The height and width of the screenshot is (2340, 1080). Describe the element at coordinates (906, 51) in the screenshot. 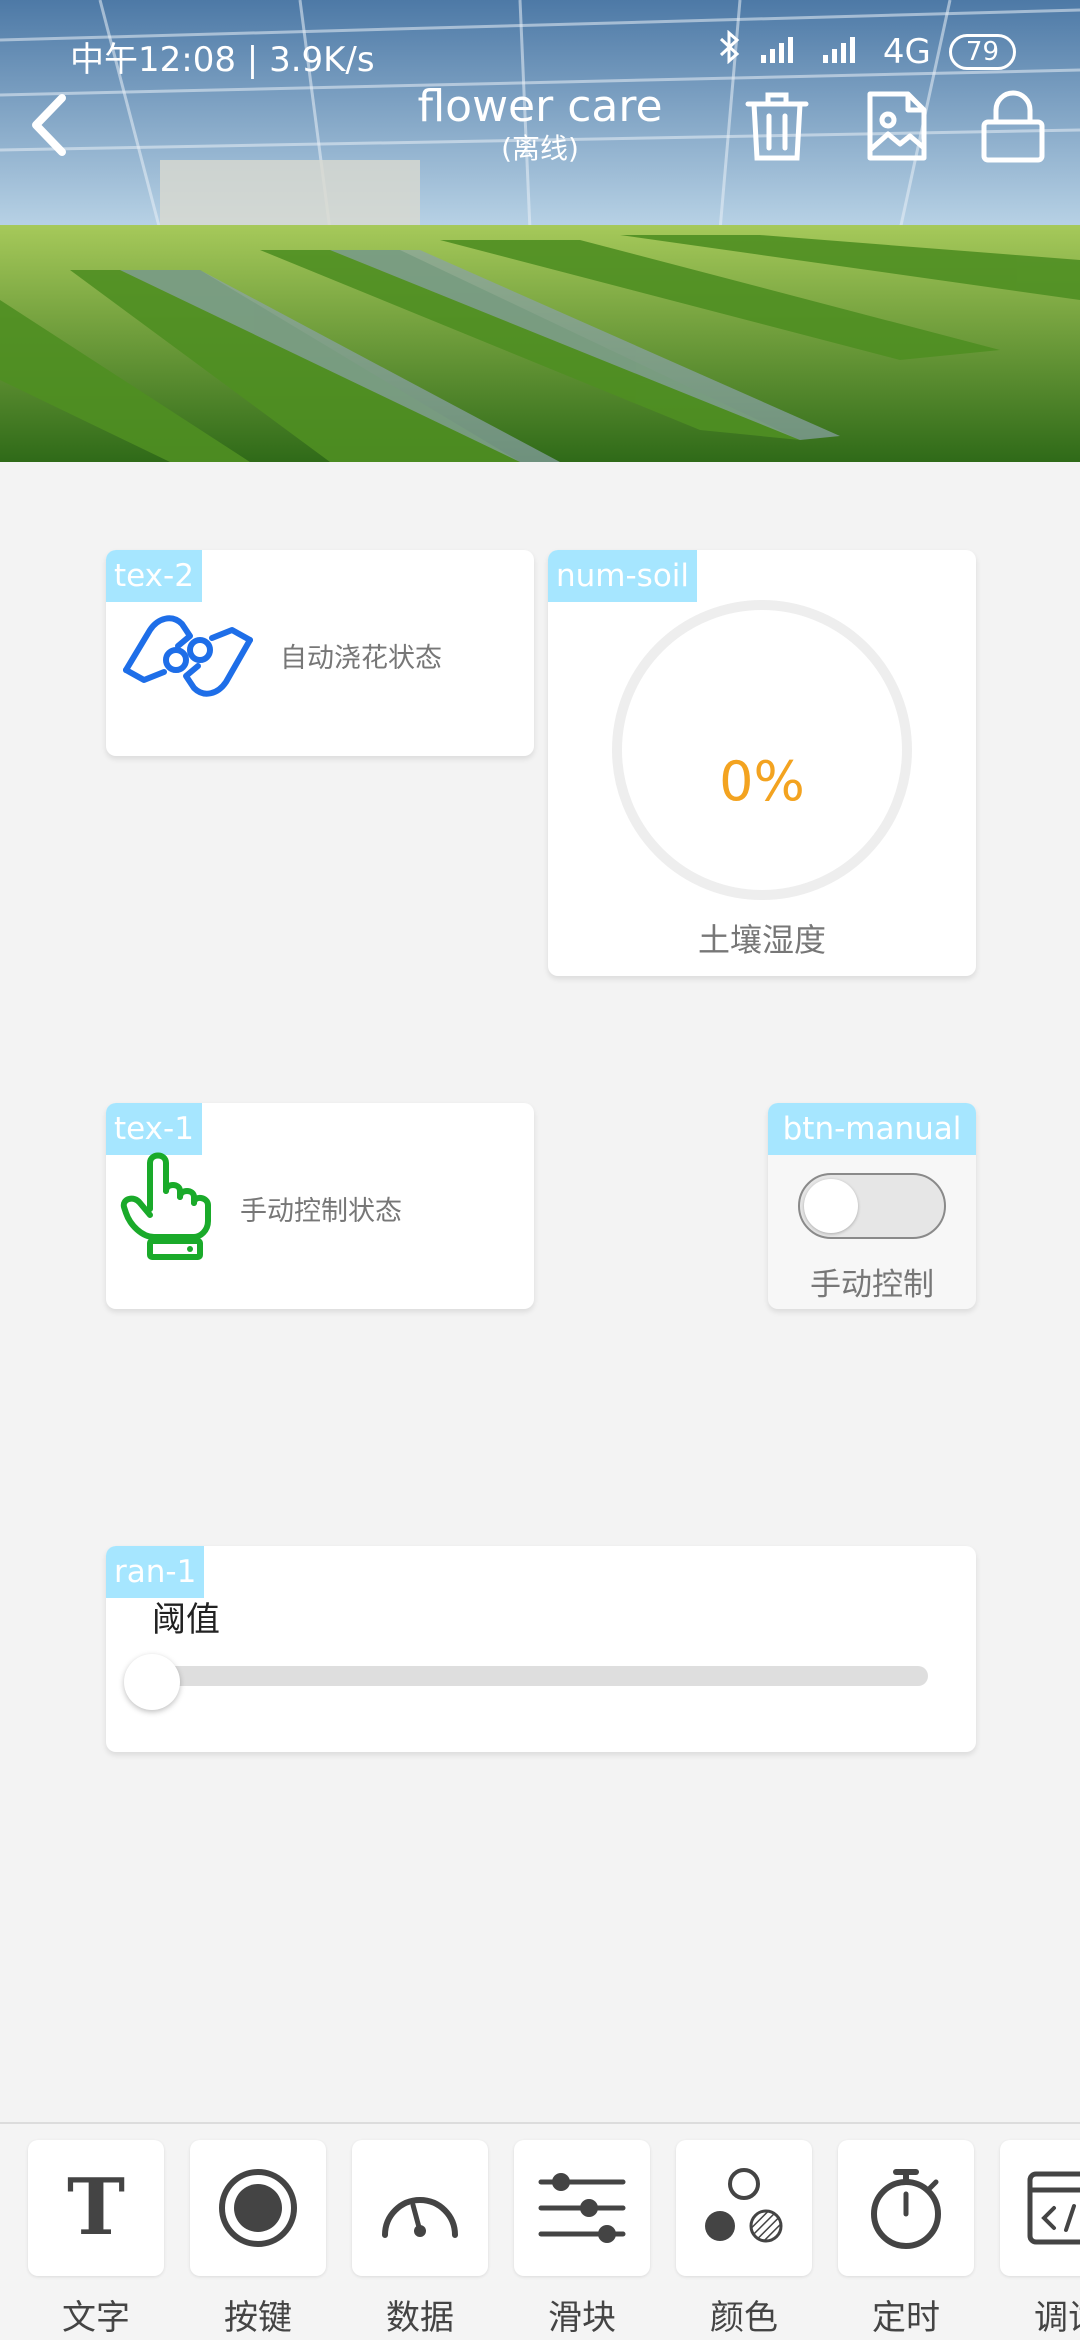

I see `network-type: 4G` at that location.